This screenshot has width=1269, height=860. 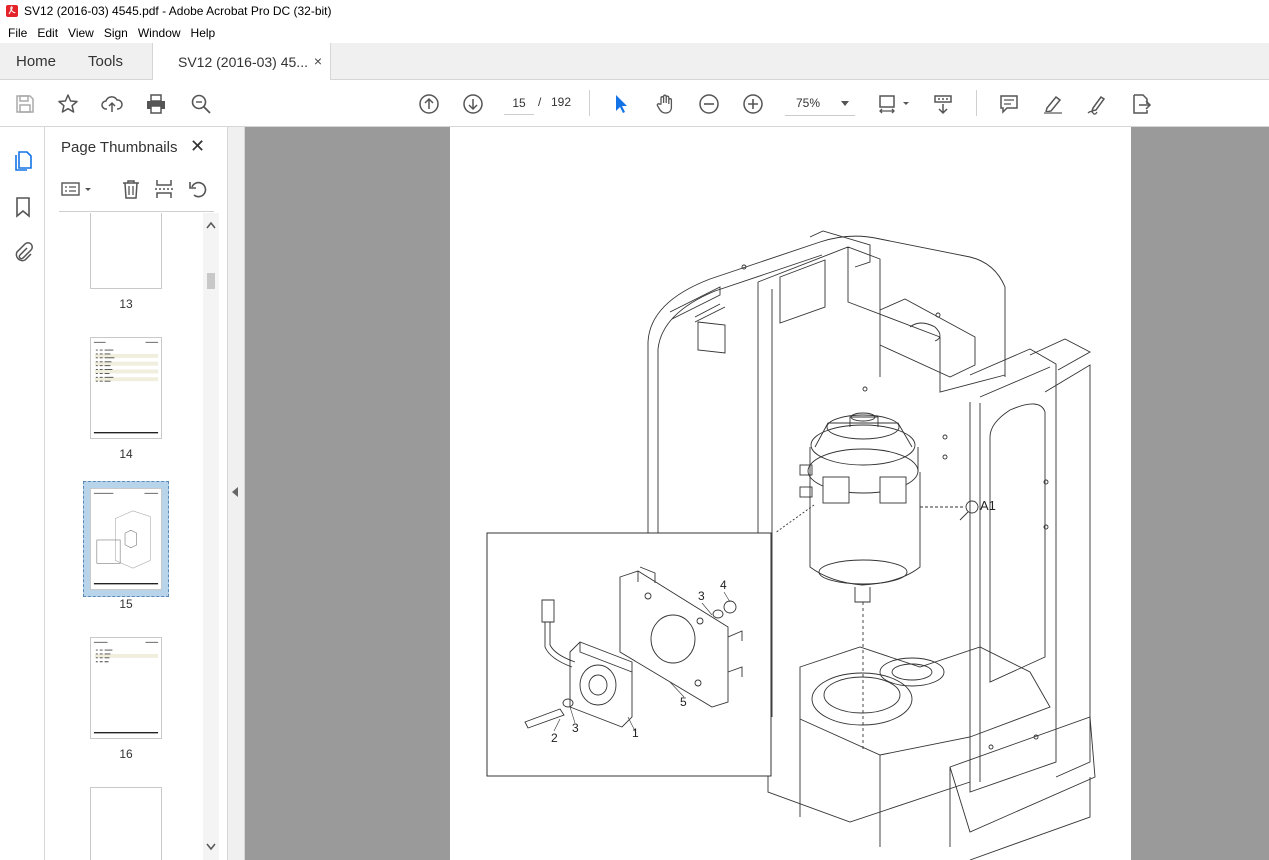 What do you see at coordinates (701, 596) in the screenshot?
I see `callout-3b: 3` at bounding box center [701, 596].